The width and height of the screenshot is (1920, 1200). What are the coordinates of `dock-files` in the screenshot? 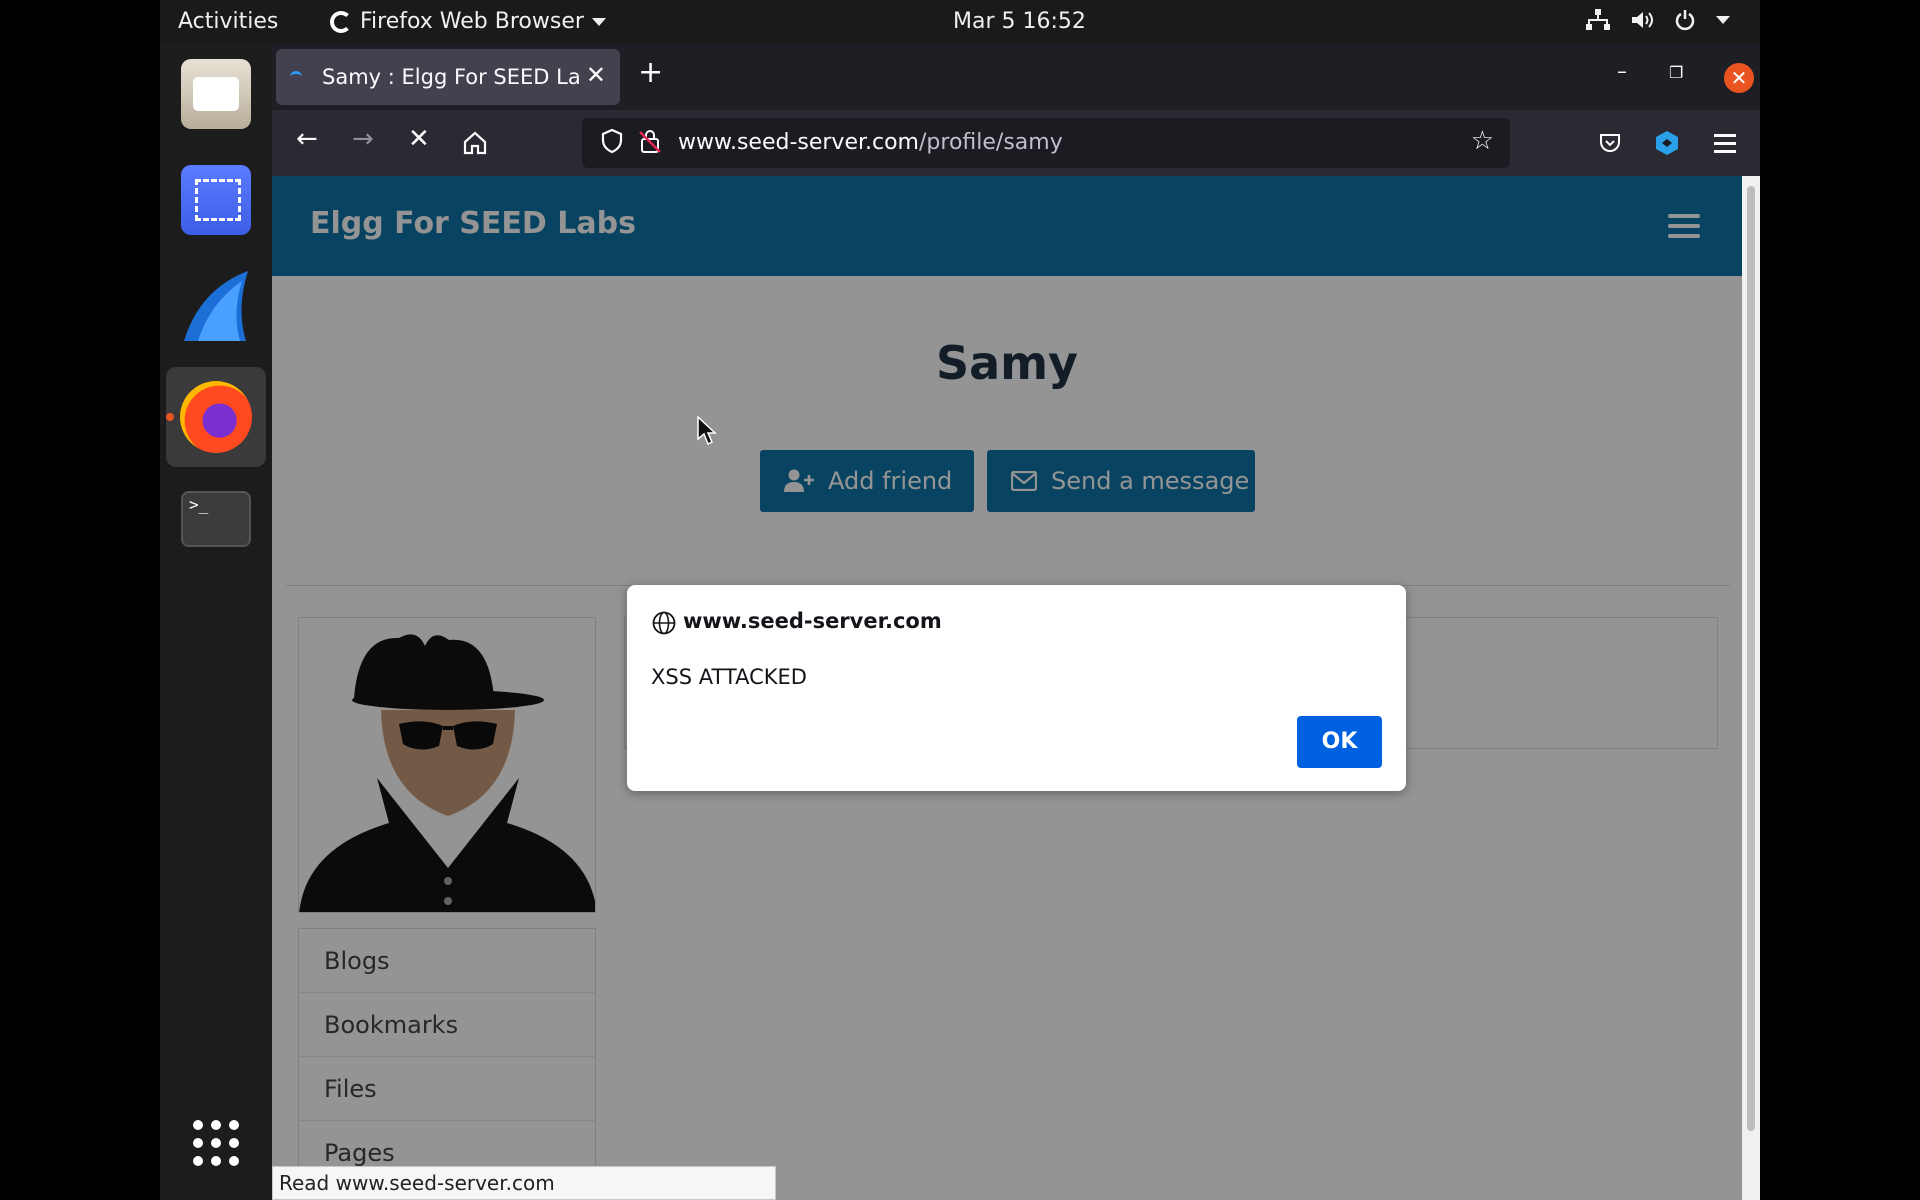 It's located at (216, 99).